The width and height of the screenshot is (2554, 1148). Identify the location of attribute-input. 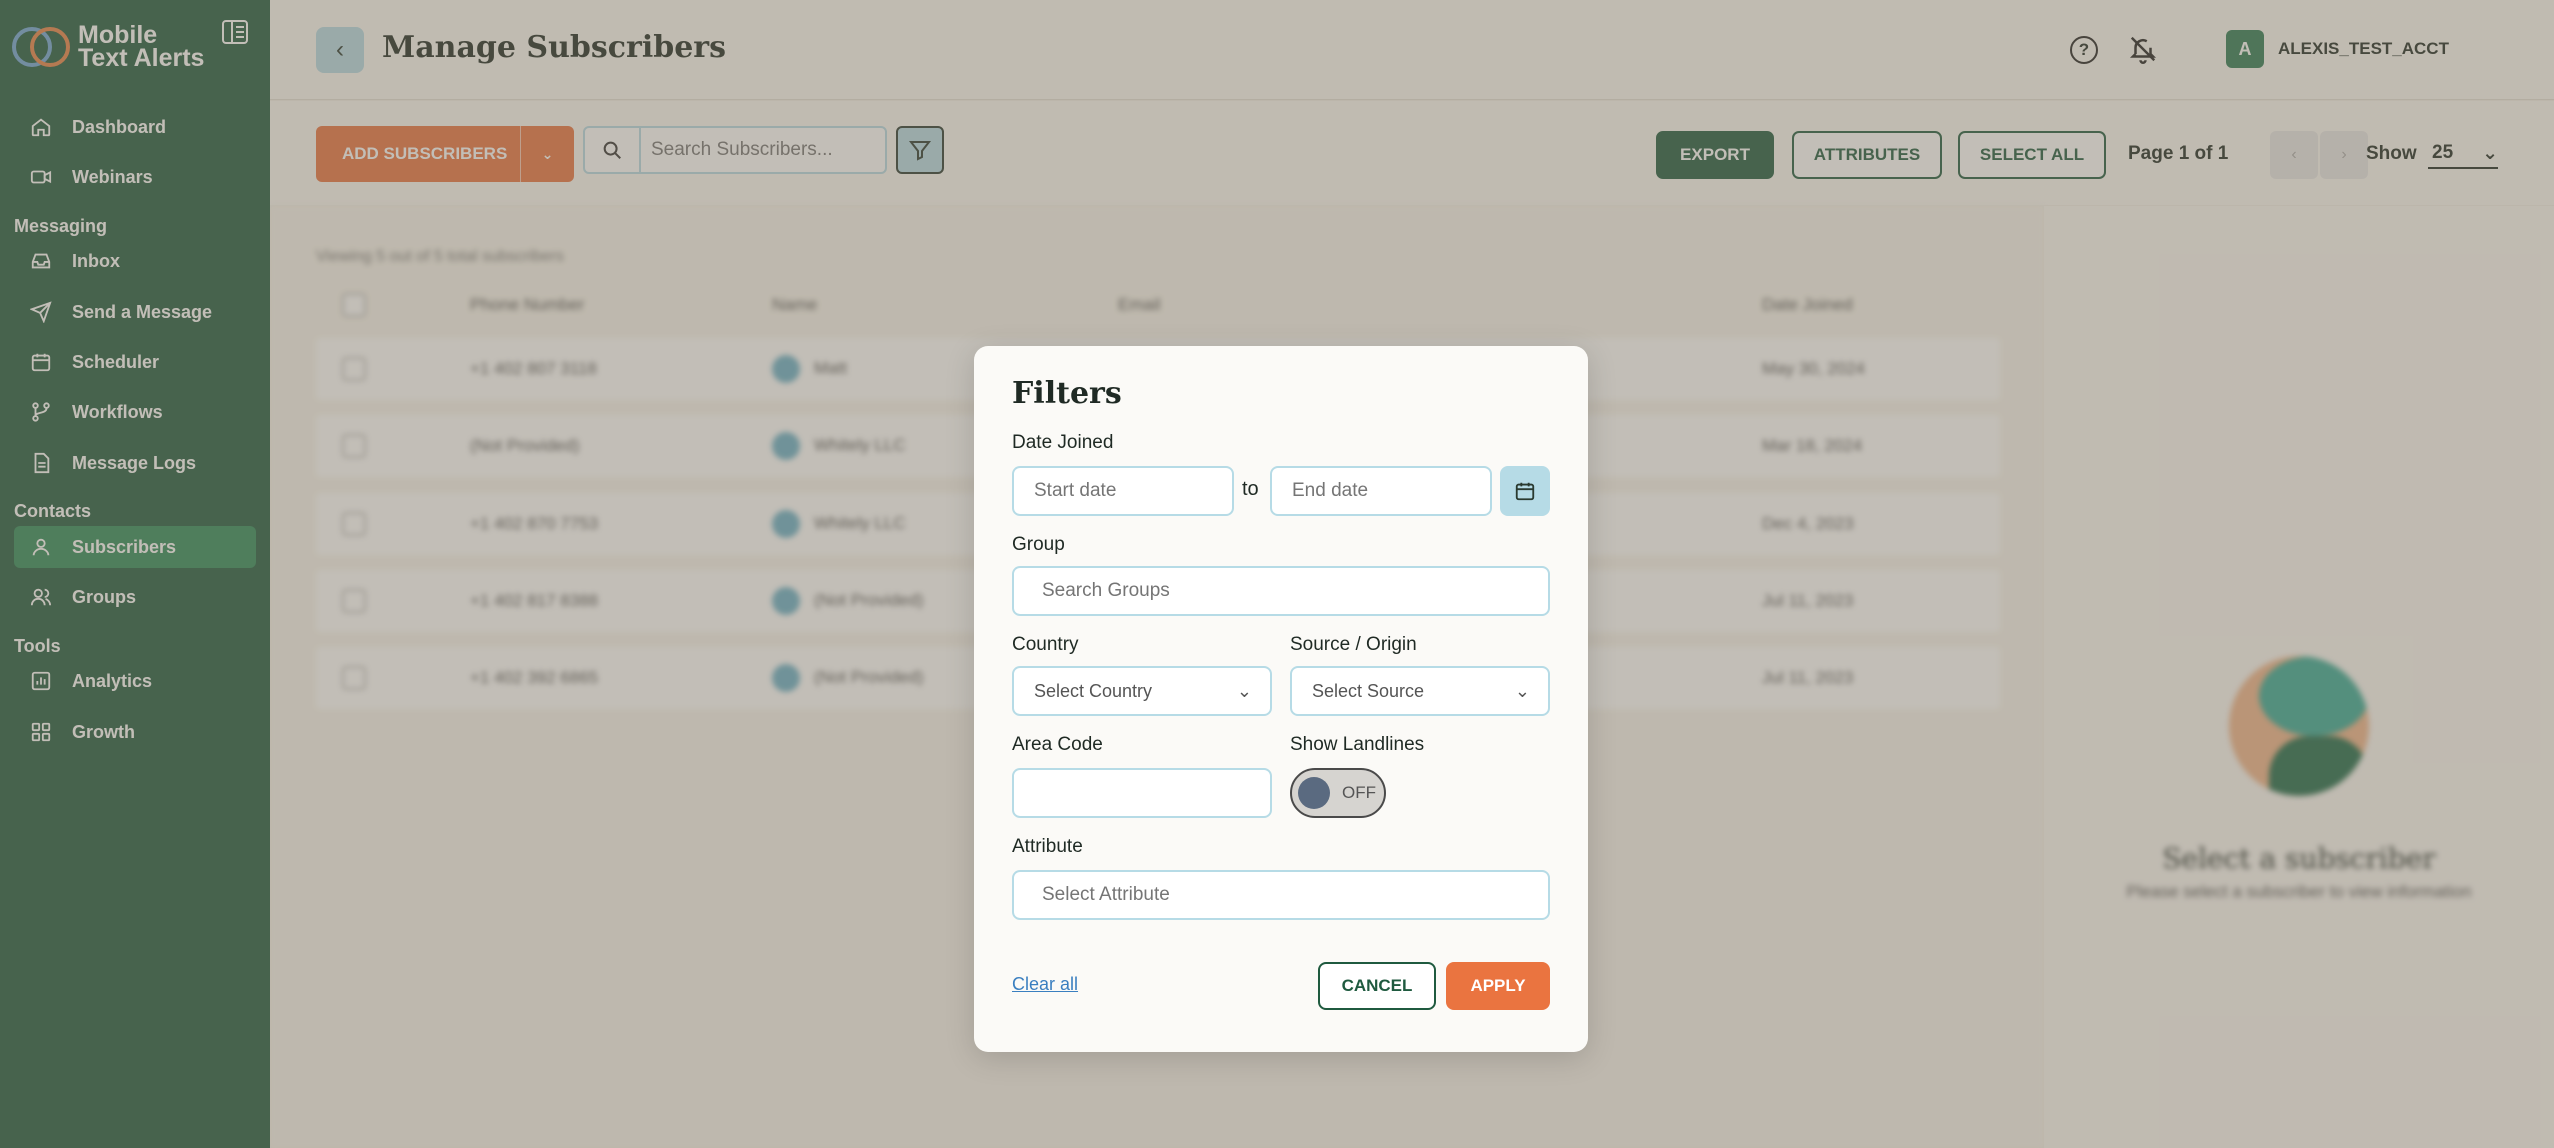
(1281, 895).